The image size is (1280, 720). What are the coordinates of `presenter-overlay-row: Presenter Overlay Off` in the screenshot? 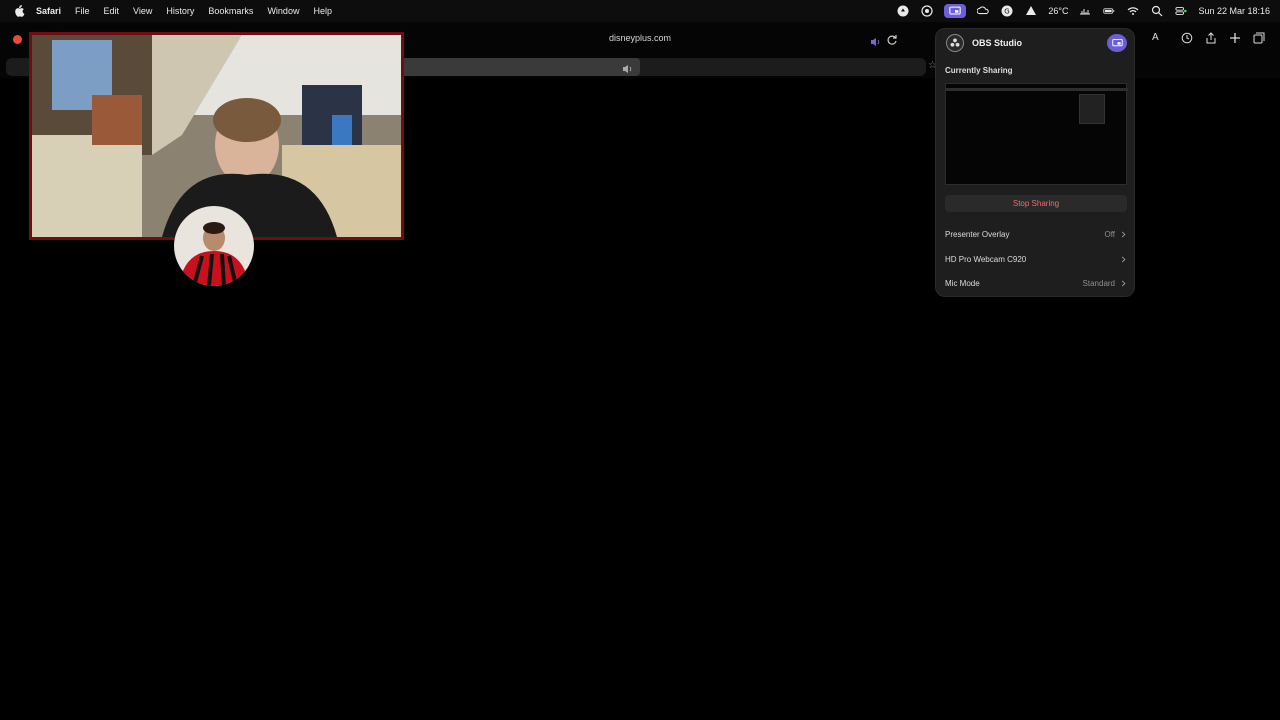 It's located at (1036, 234).